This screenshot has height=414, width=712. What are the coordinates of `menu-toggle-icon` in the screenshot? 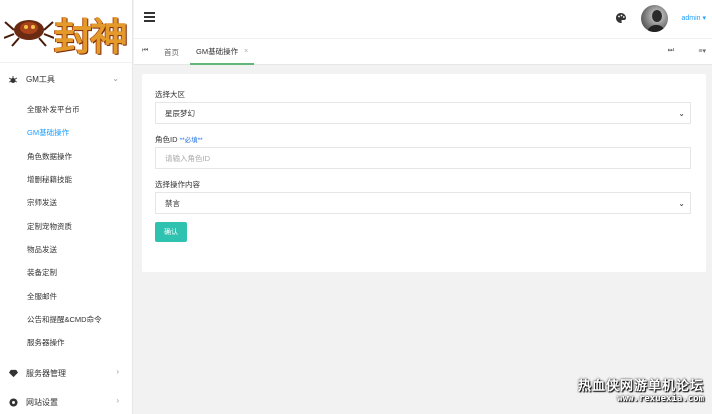 It's located at (149, 17).